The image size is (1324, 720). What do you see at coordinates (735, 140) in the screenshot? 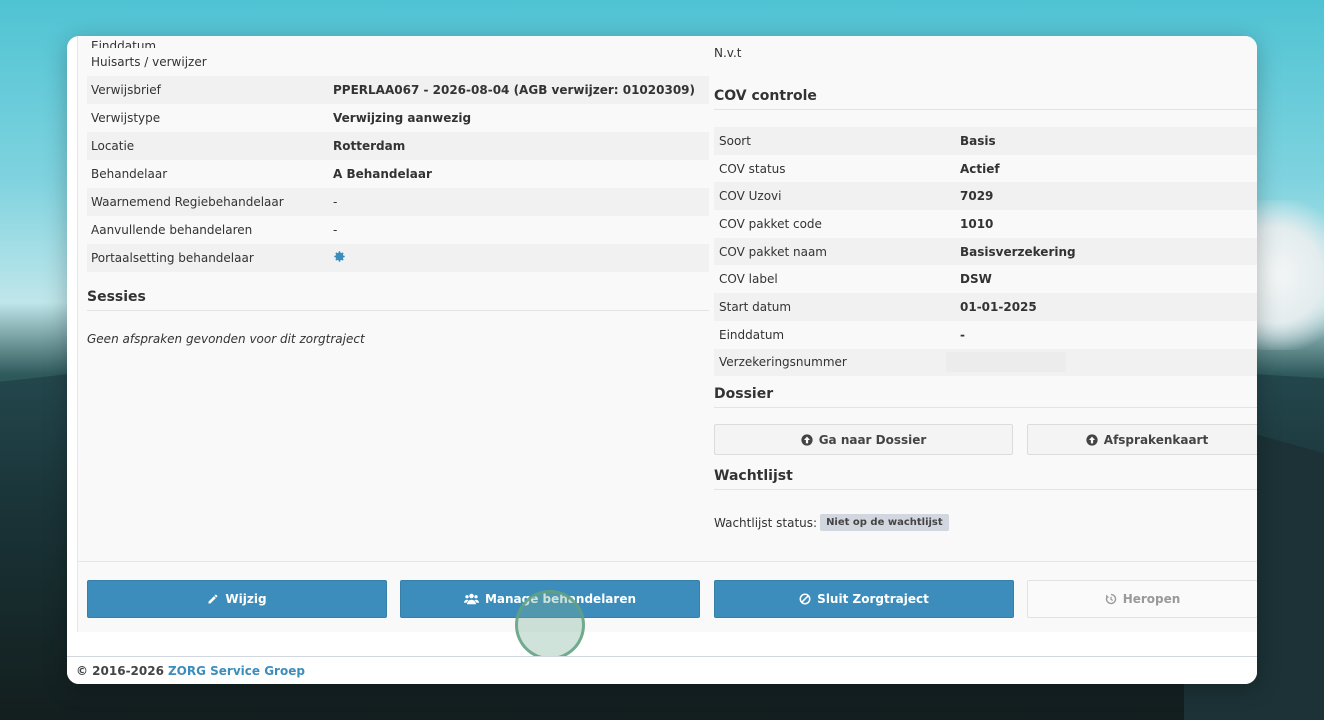
I see `cov-key: Soort` at bounding box center [735, 140].